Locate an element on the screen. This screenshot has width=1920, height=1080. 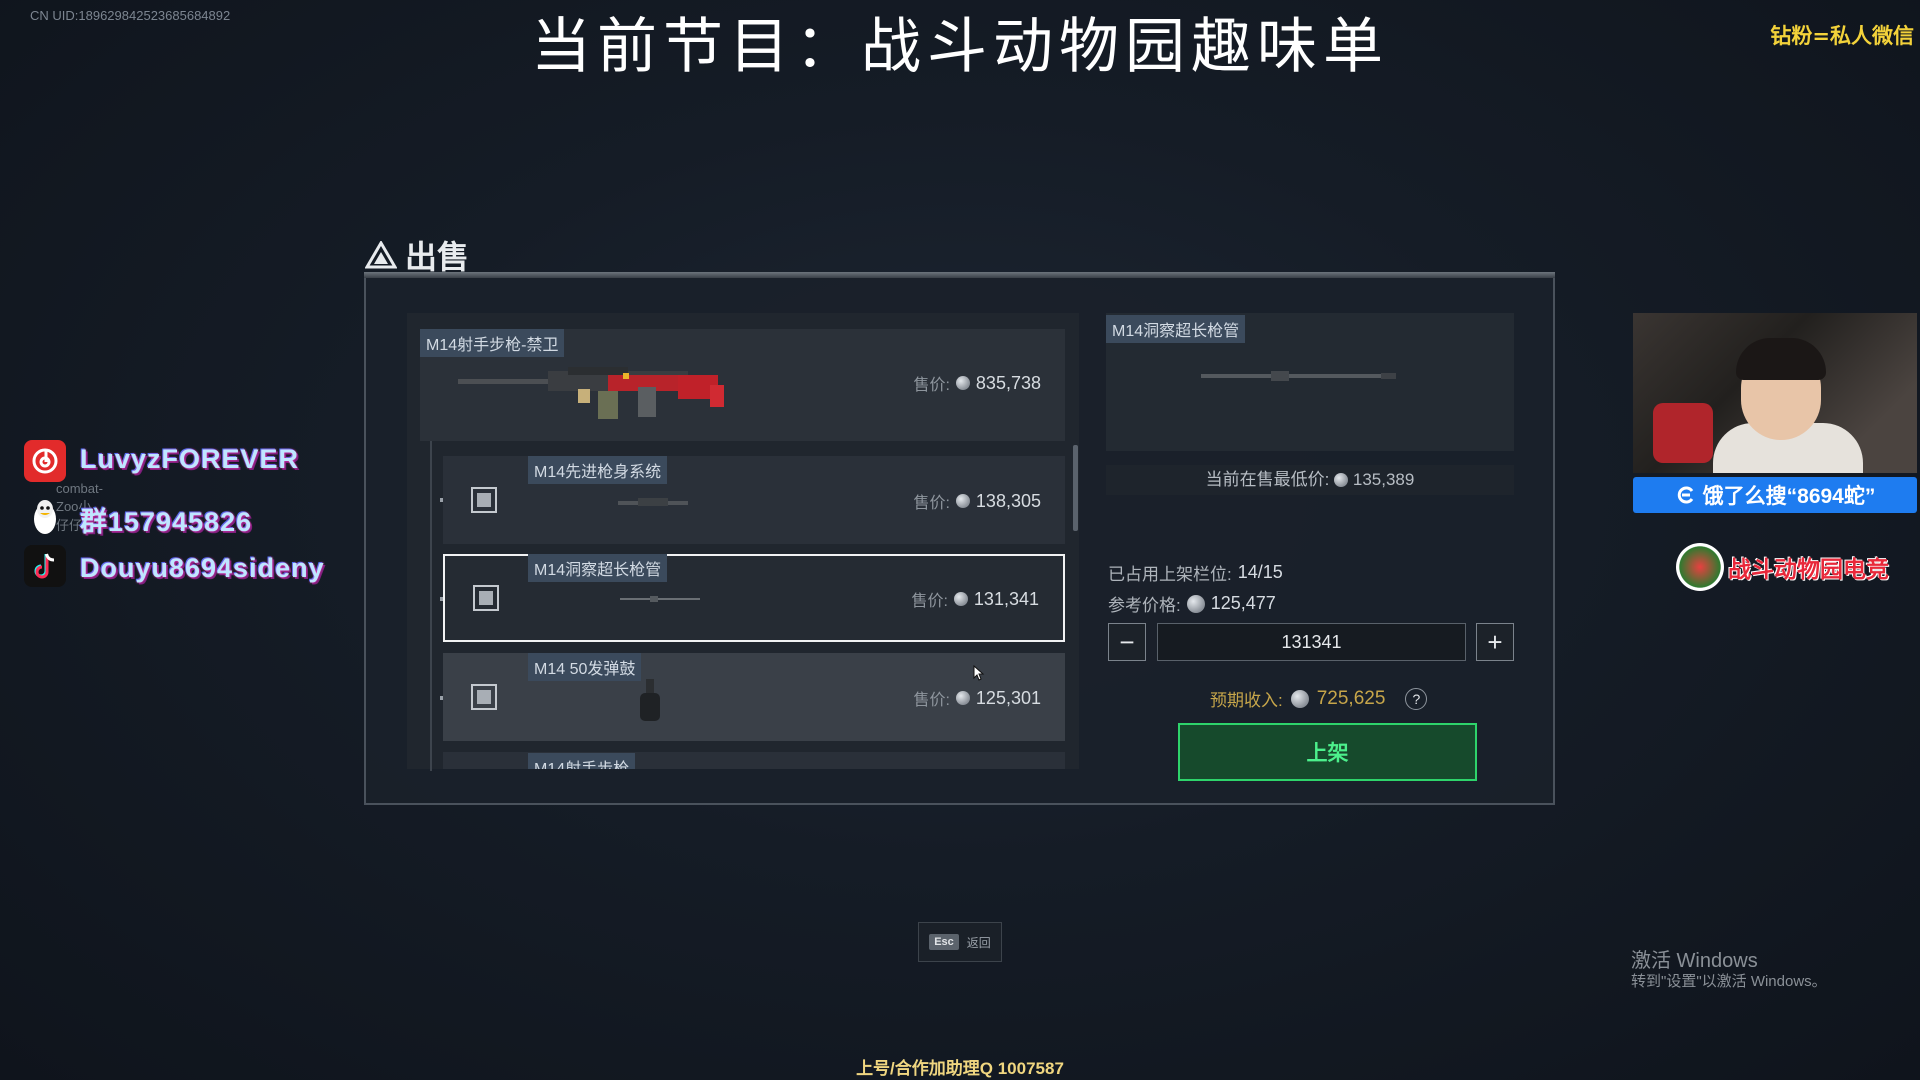
slots-label: 已占用上架栏位: is located at coordinates (1170, 574).